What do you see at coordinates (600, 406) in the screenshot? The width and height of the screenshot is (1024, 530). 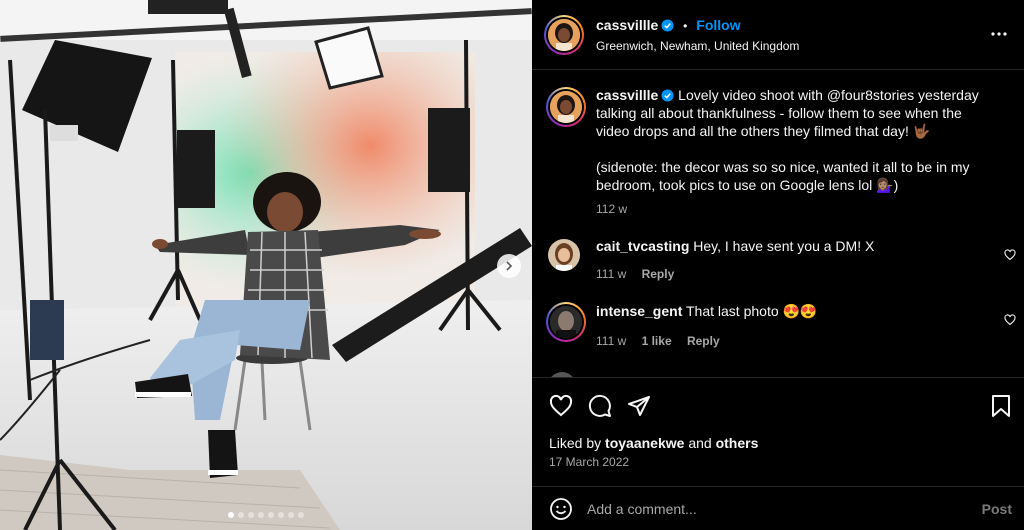 I see `comment-icon` at bounding box center [600, 406].